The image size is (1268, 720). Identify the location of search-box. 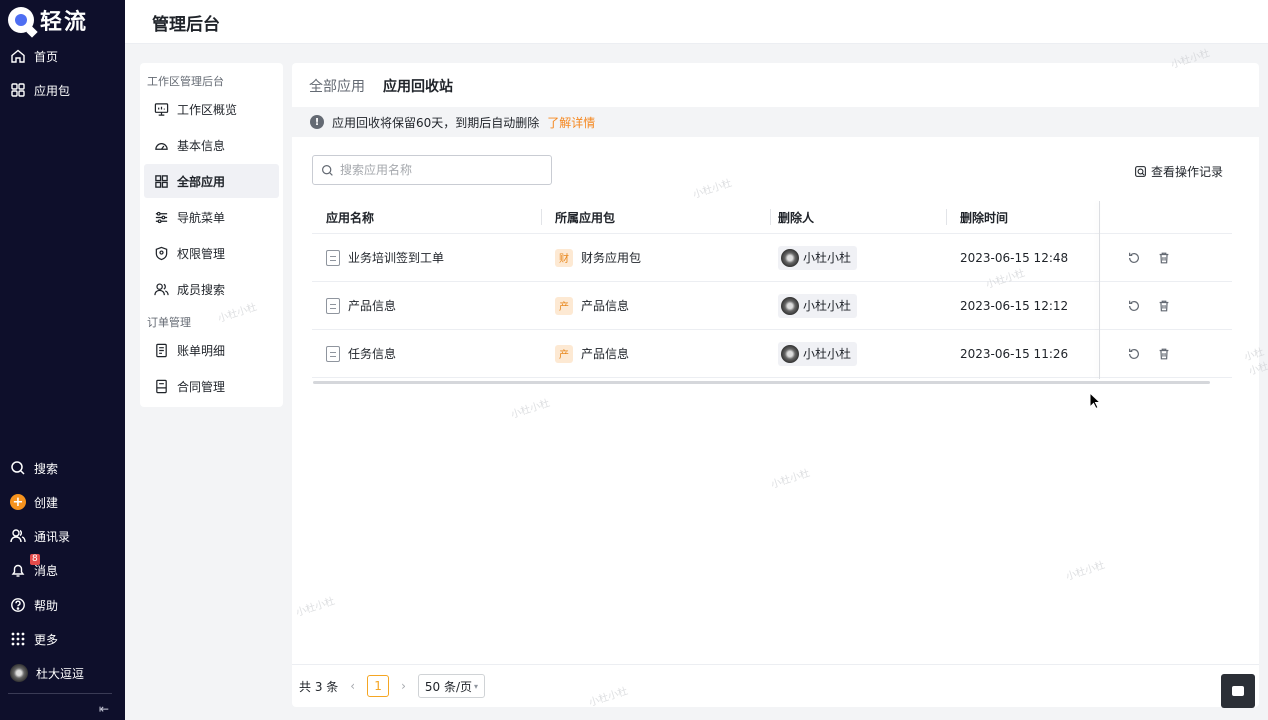
(432, 170).